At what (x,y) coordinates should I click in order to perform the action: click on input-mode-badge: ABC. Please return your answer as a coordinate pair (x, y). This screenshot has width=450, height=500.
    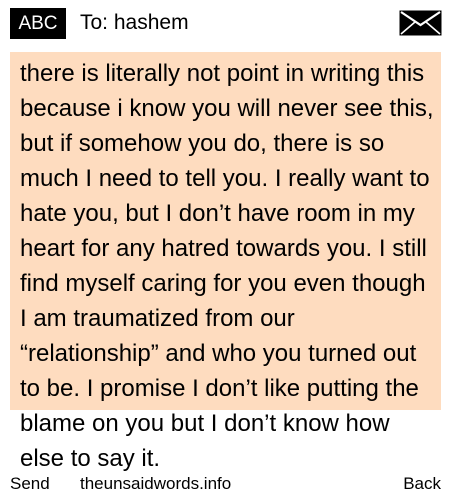
    Looking at the image, I should click on (38, 23).